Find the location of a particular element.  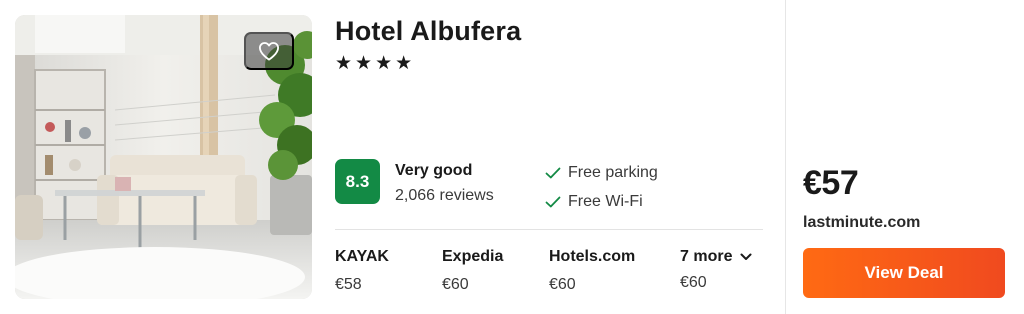

more-providers-dropdown: 7 more €60 is located at coordinates (716, 270).